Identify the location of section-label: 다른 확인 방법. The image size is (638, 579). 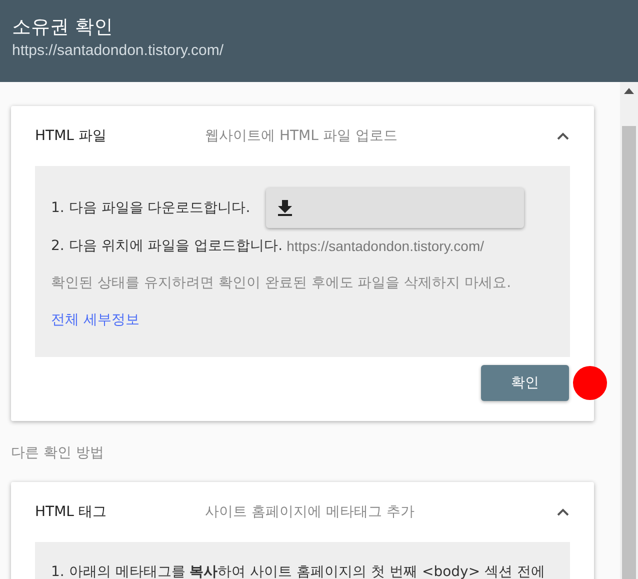
(58, 453).